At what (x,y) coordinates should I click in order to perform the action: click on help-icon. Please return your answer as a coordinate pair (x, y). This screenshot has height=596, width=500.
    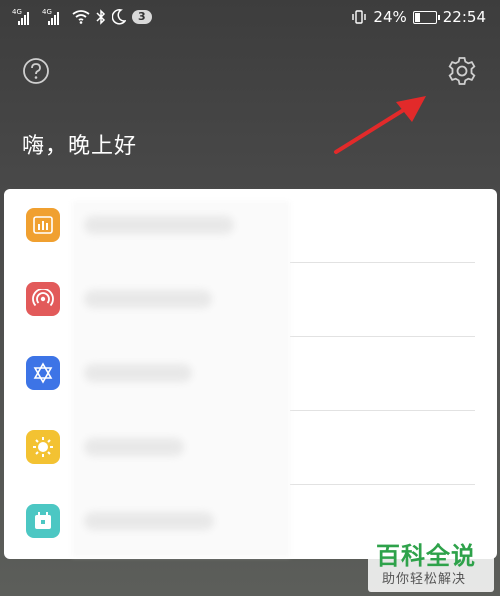
    Looking at the image, I should click on (36, 71).